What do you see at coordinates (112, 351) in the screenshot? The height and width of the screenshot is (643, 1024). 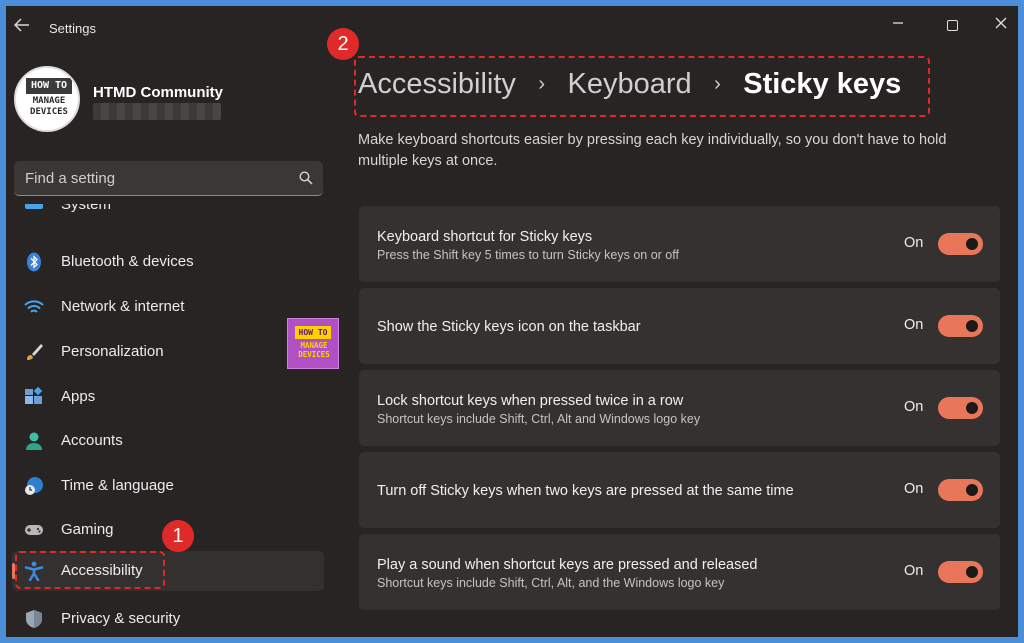 I see `sidebar-item-label: Personalization` at bounding box center [112, 351].